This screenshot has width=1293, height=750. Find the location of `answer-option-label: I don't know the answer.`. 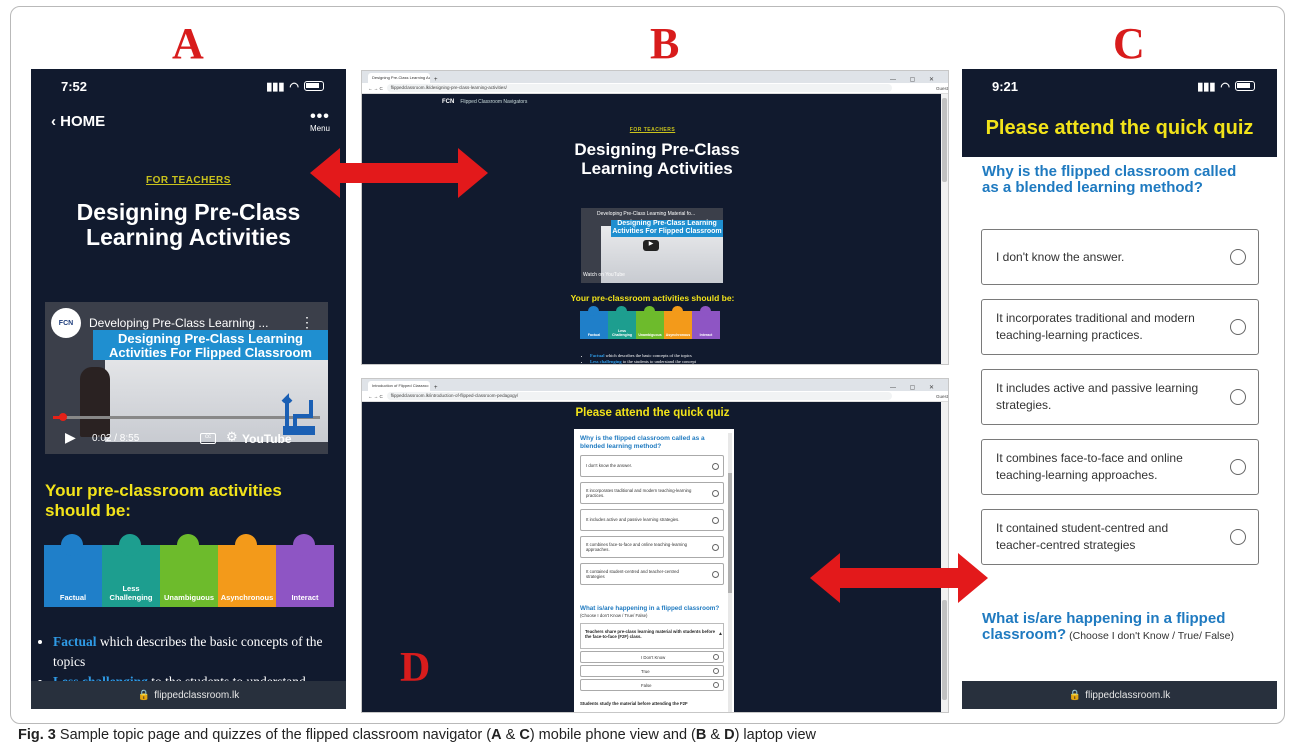

answer-option-label: I don't know the answer. is located at coordinates (1060, 256).